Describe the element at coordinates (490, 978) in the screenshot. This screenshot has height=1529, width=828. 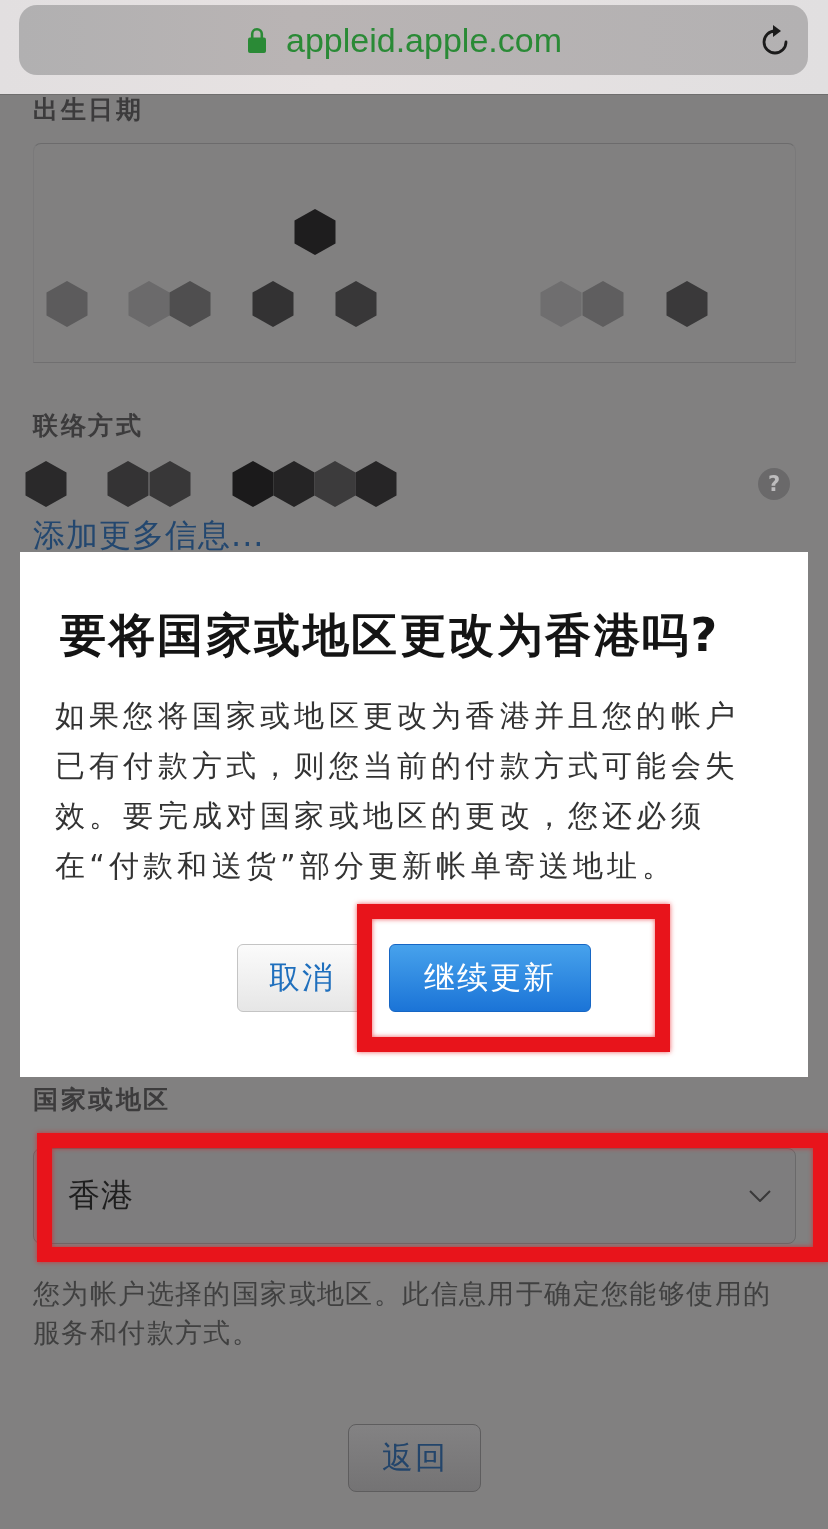
I see `confirm-button: 继续更新` at that location.